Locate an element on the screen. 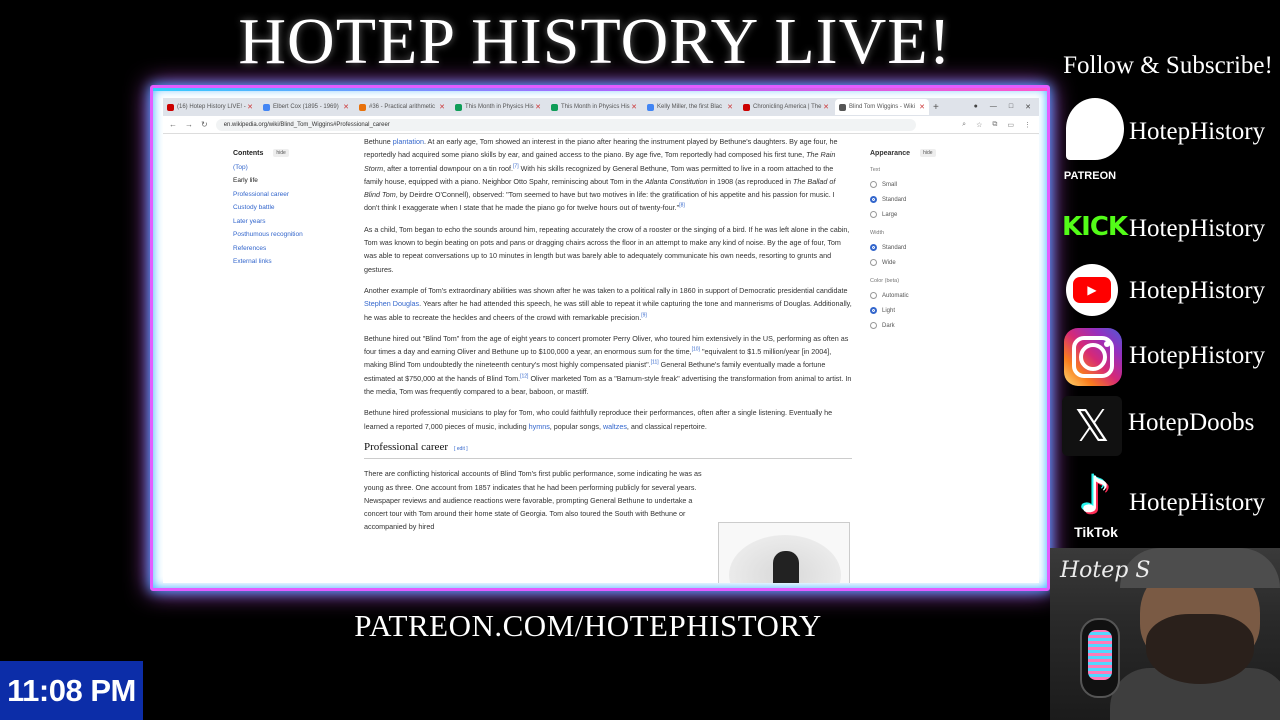 This screenshot has width=1280, height=720. toc-item: External links is located at coordinates (288, 261).